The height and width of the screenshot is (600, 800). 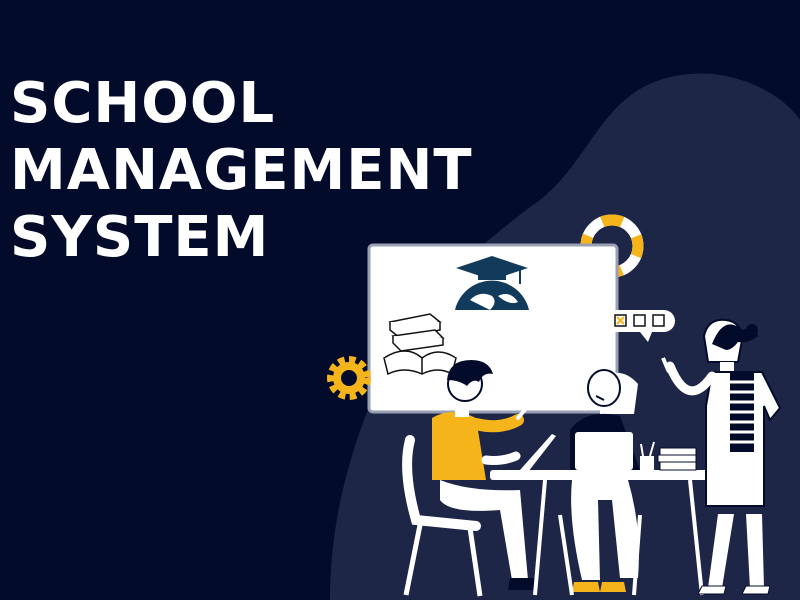 What do you see at coordinates (349, 378) in the screenshot?
I see `gear-icon` at bounding box center [349, 378].